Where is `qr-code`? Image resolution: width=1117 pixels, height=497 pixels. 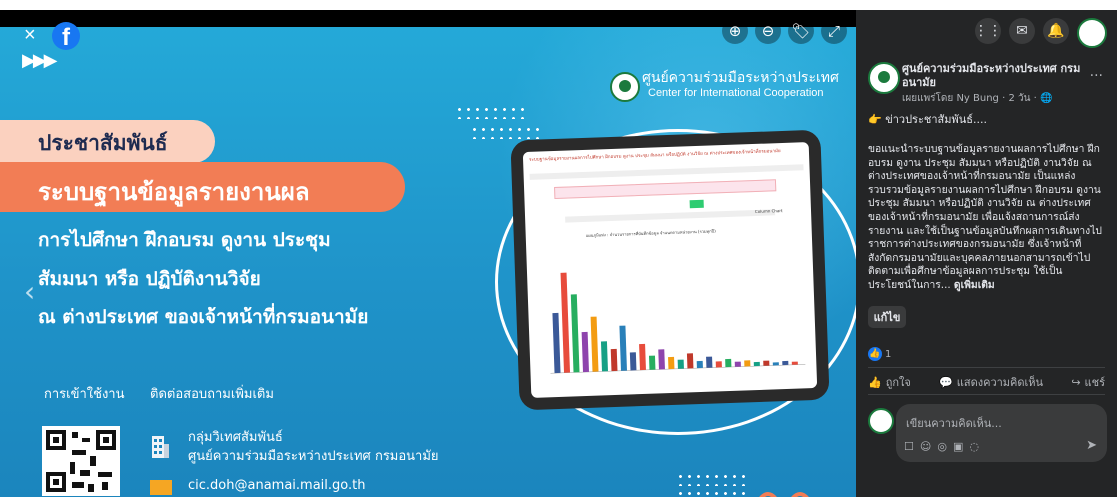 qr-code is located at coordinates (81, 461).